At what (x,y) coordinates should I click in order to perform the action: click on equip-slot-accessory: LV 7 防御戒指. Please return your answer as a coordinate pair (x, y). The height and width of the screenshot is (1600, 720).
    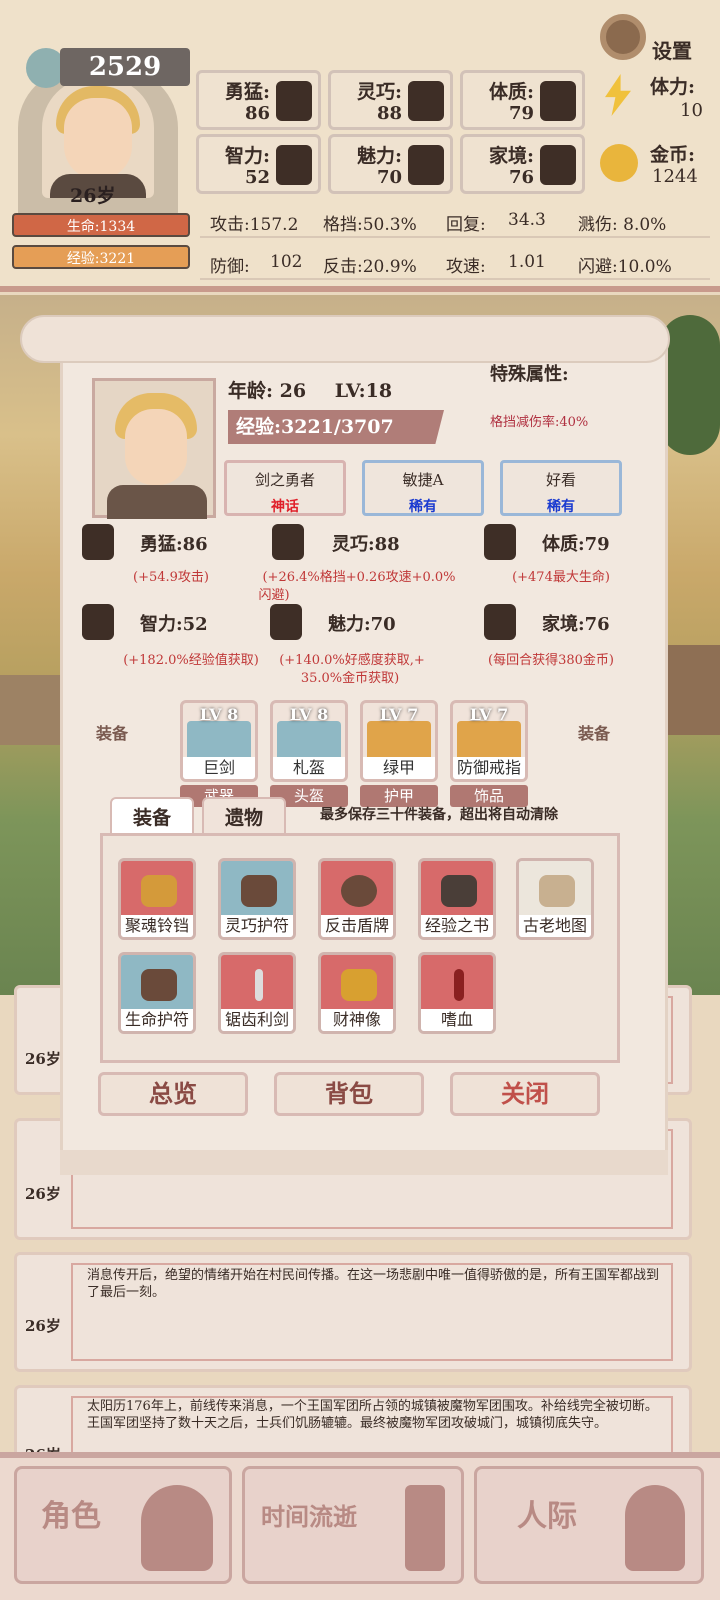
    Looking at the image, I should click on (489, 741).